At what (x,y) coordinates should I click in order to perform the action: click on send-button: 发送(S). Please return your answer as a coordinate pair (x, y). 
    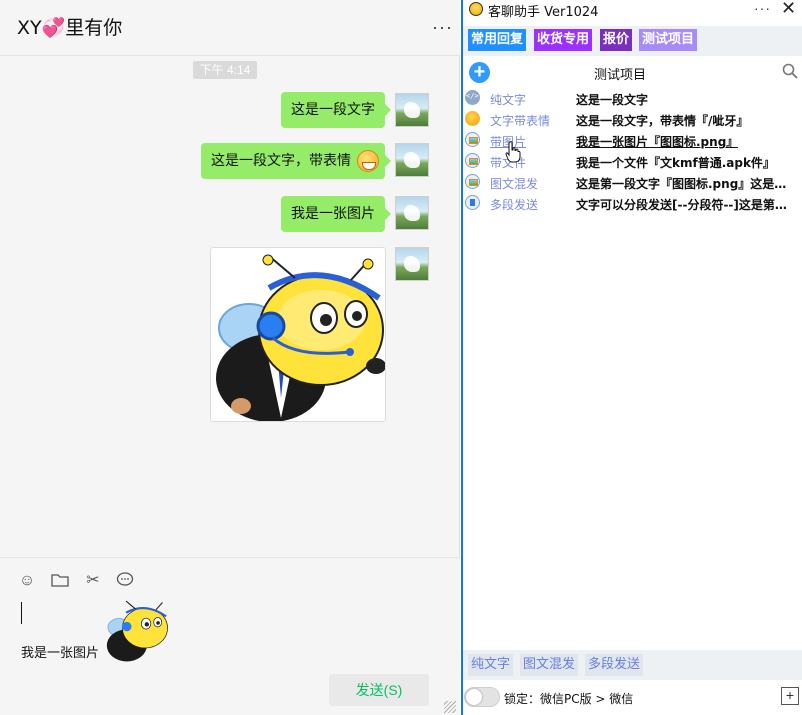
    Looking at the image, I should click on (379, 690).